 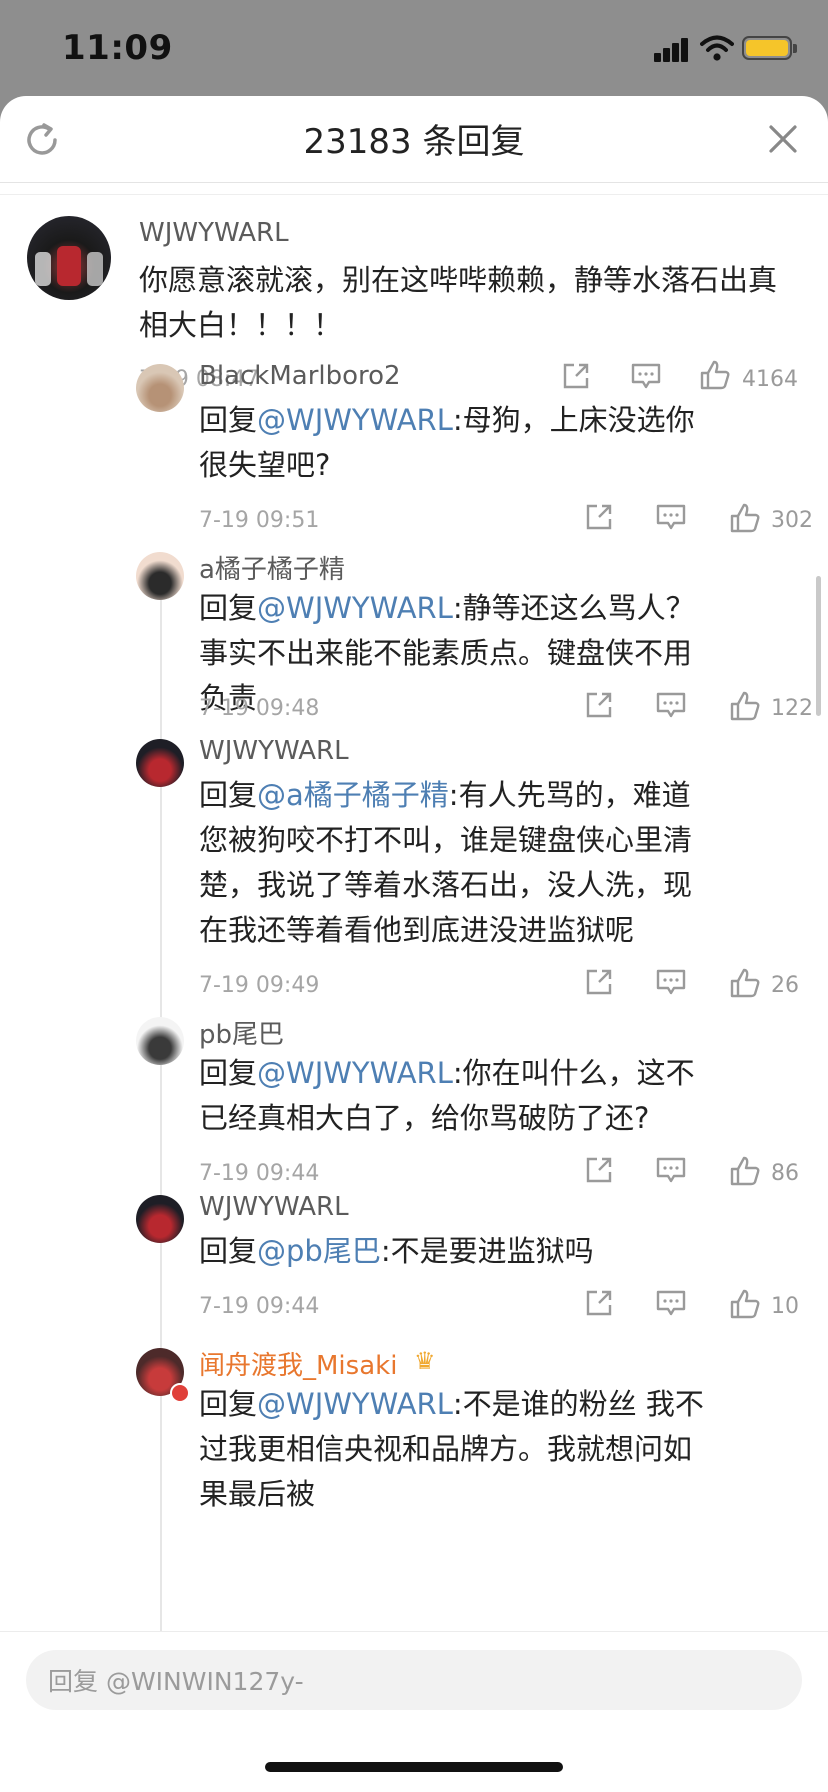 I want to click on header-divider, so click(x=414, y=194).